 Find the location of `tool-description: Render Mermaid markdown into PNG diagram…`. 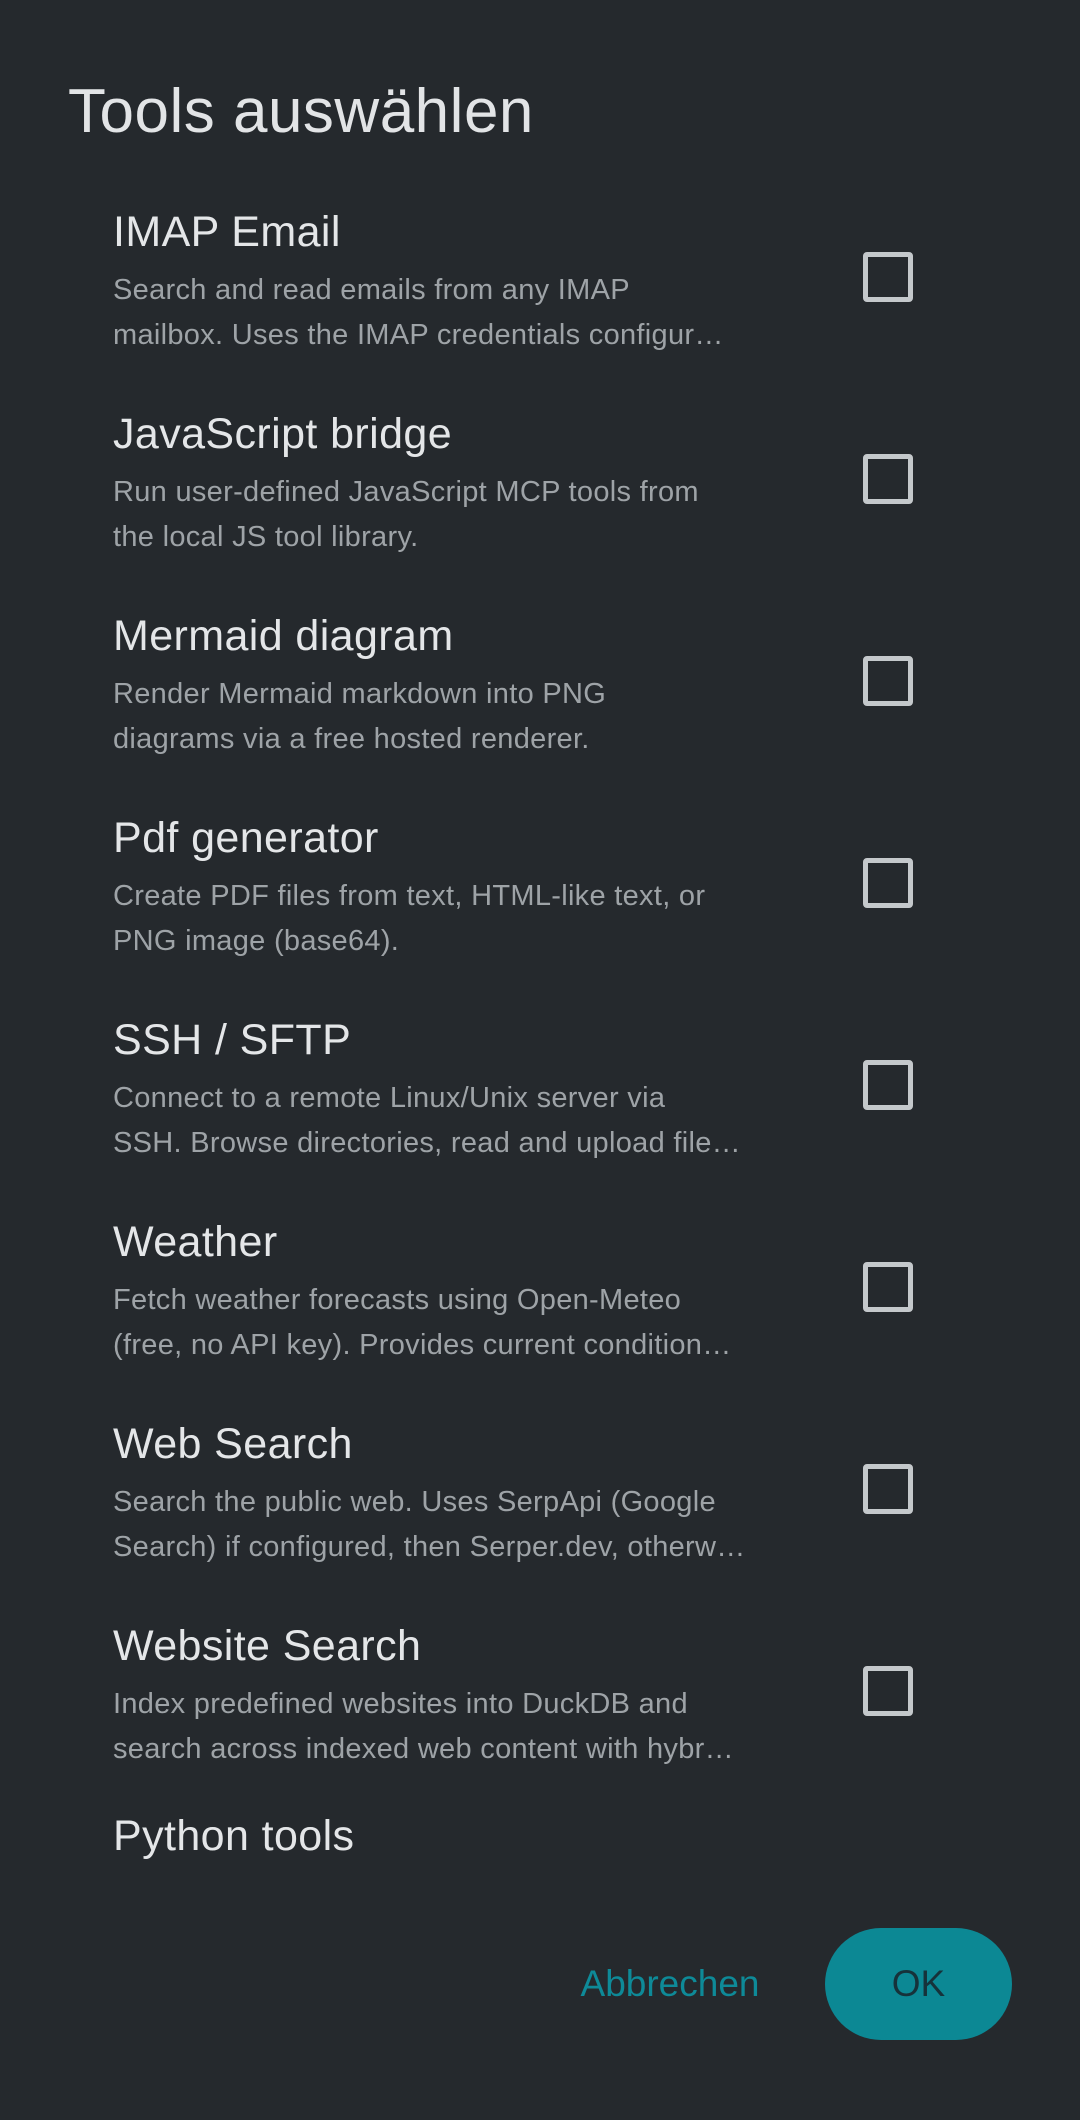

tool-description: Render Mermaid markdown into PNG diagram… is located at coordinates (453, 717).